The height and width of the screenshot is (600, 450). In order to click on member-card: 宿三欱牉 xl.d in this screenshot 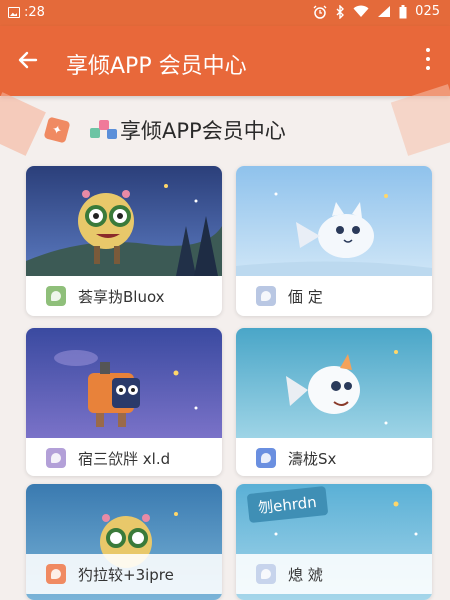, I will do `click(124, 402)`.